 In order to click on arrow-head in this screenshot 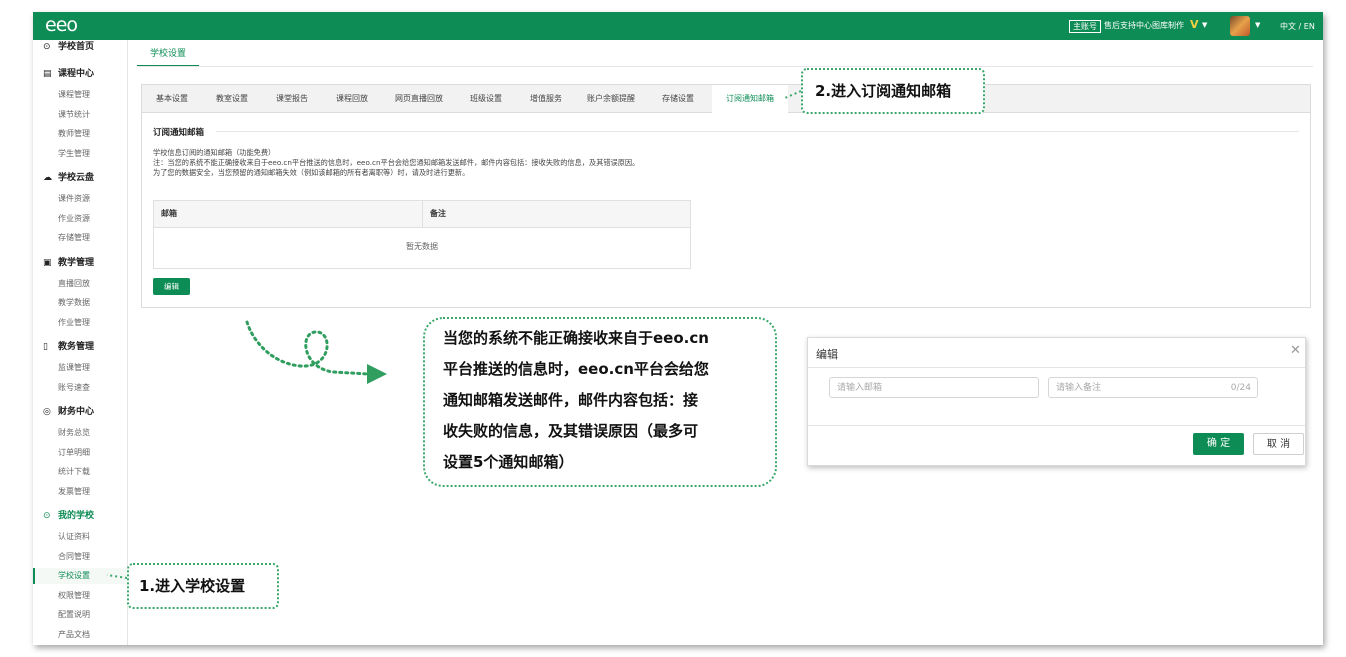, I will do `click(377, 374)`.